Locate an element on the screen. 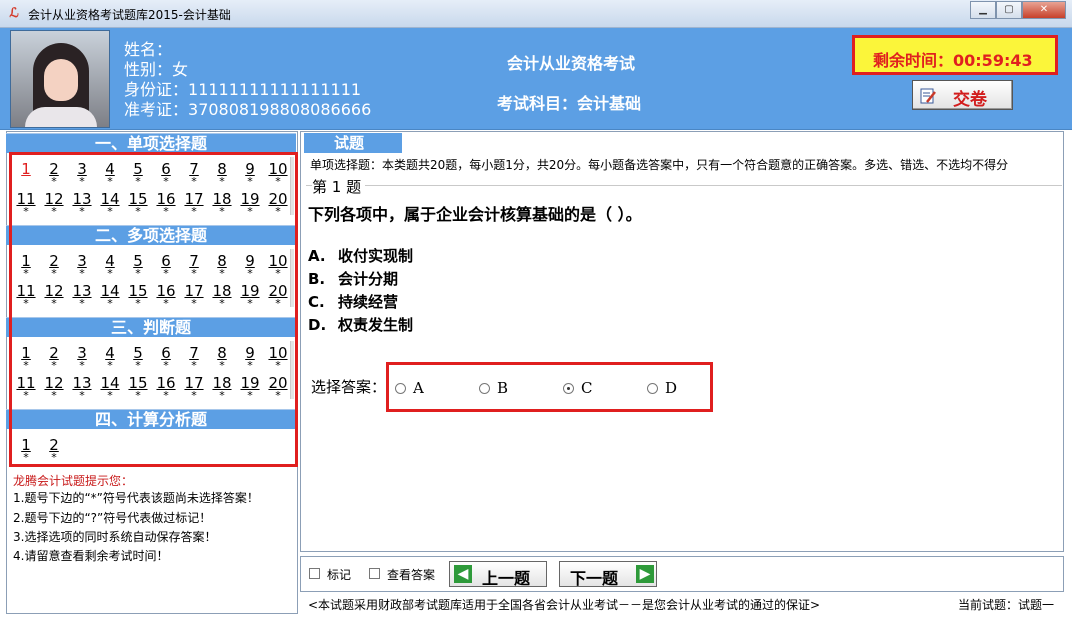 The height and width of the screenshot is (621, 1072). submit-button: 交卷 is located at coordinates (962, 95).